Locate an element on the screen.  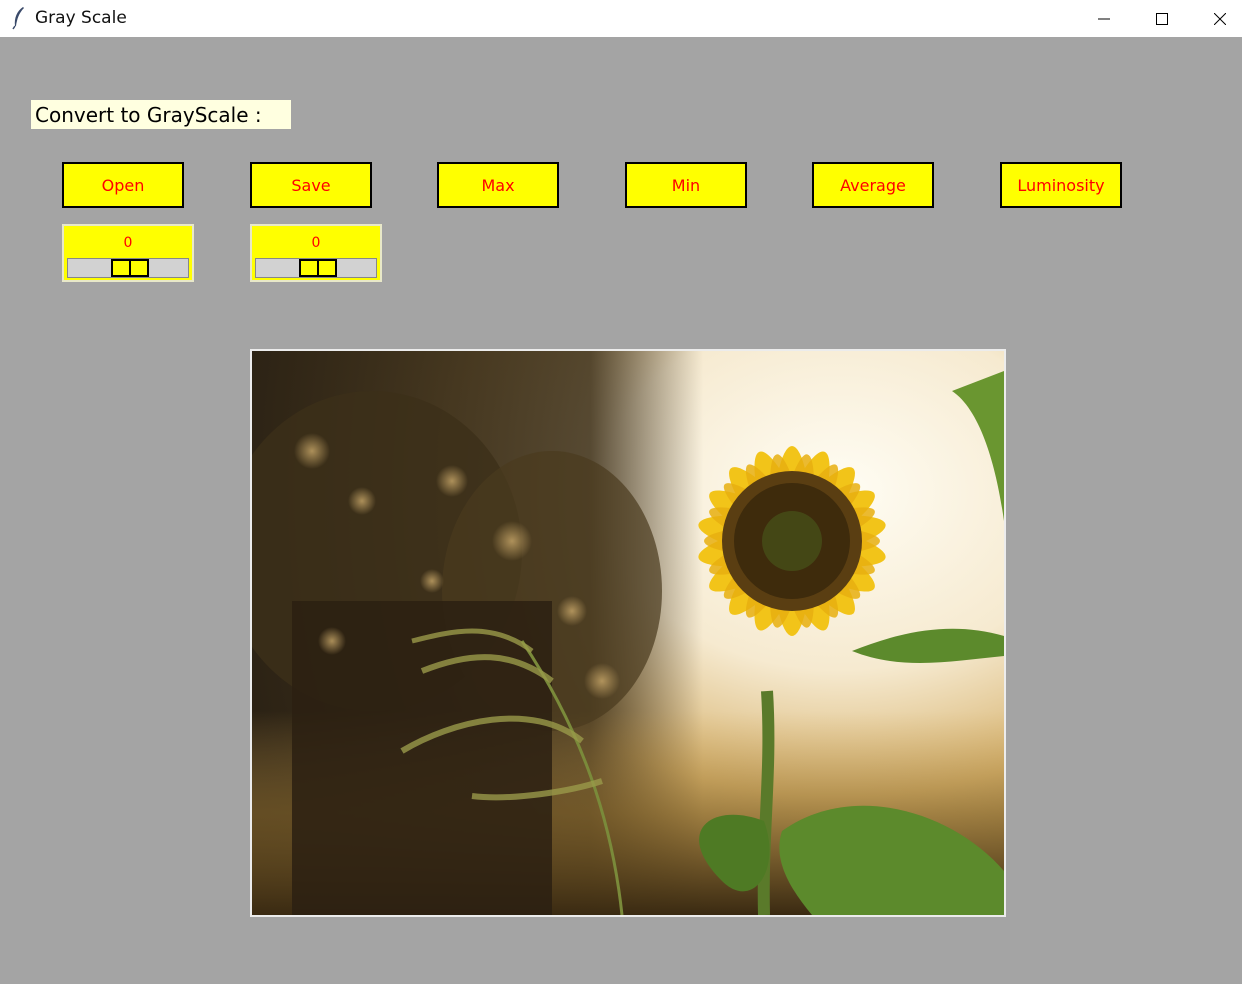
close-button is located at coordinates (1216, 18).